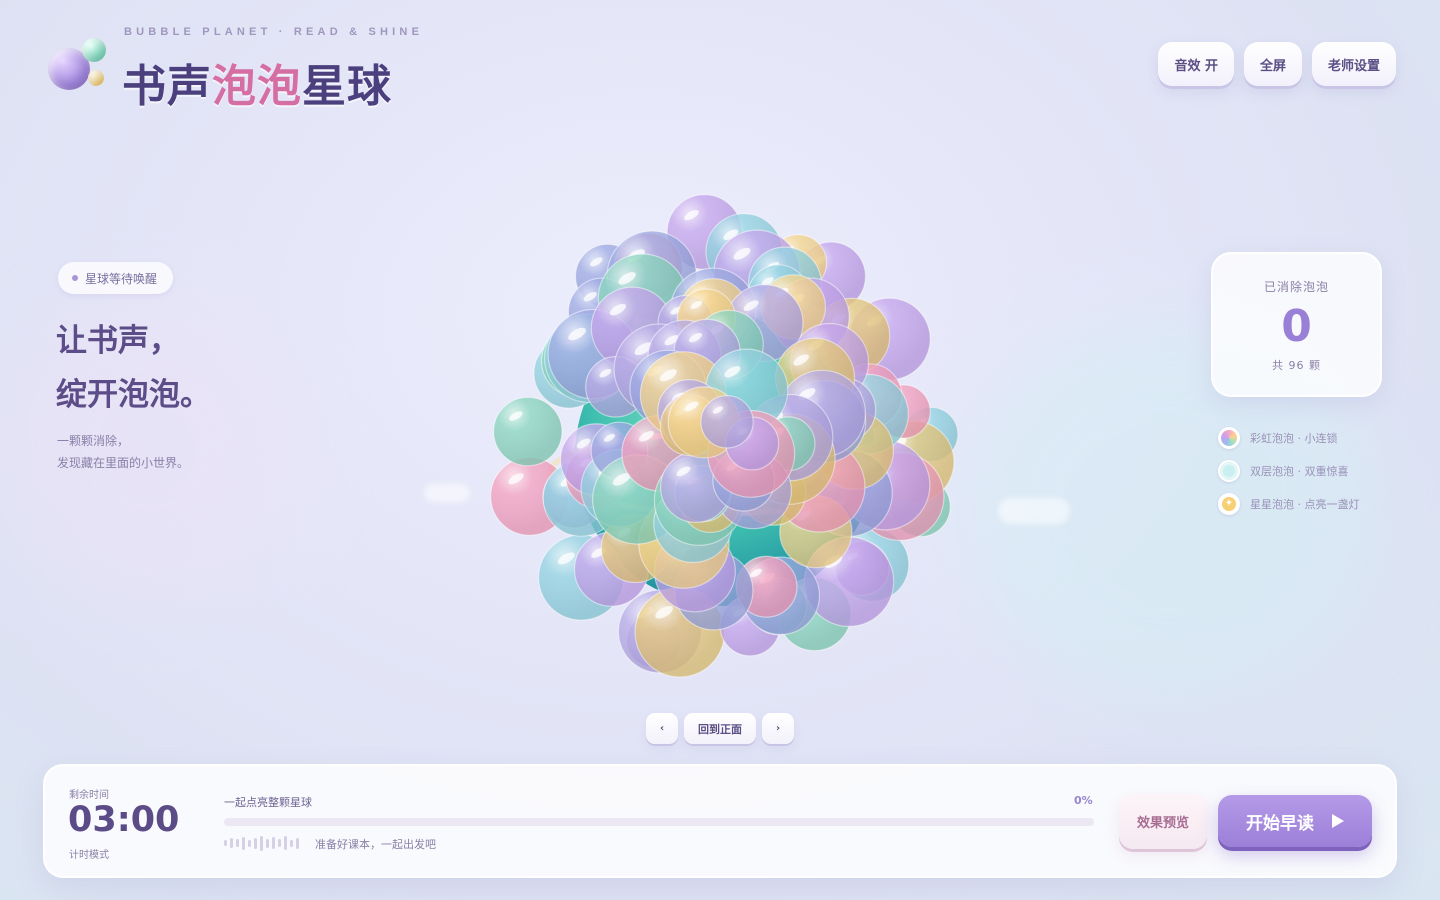  What do you see at coordinates (75, 278) in the screenshot?
I see `status-dot-icon` at bounding box center [75, 278].